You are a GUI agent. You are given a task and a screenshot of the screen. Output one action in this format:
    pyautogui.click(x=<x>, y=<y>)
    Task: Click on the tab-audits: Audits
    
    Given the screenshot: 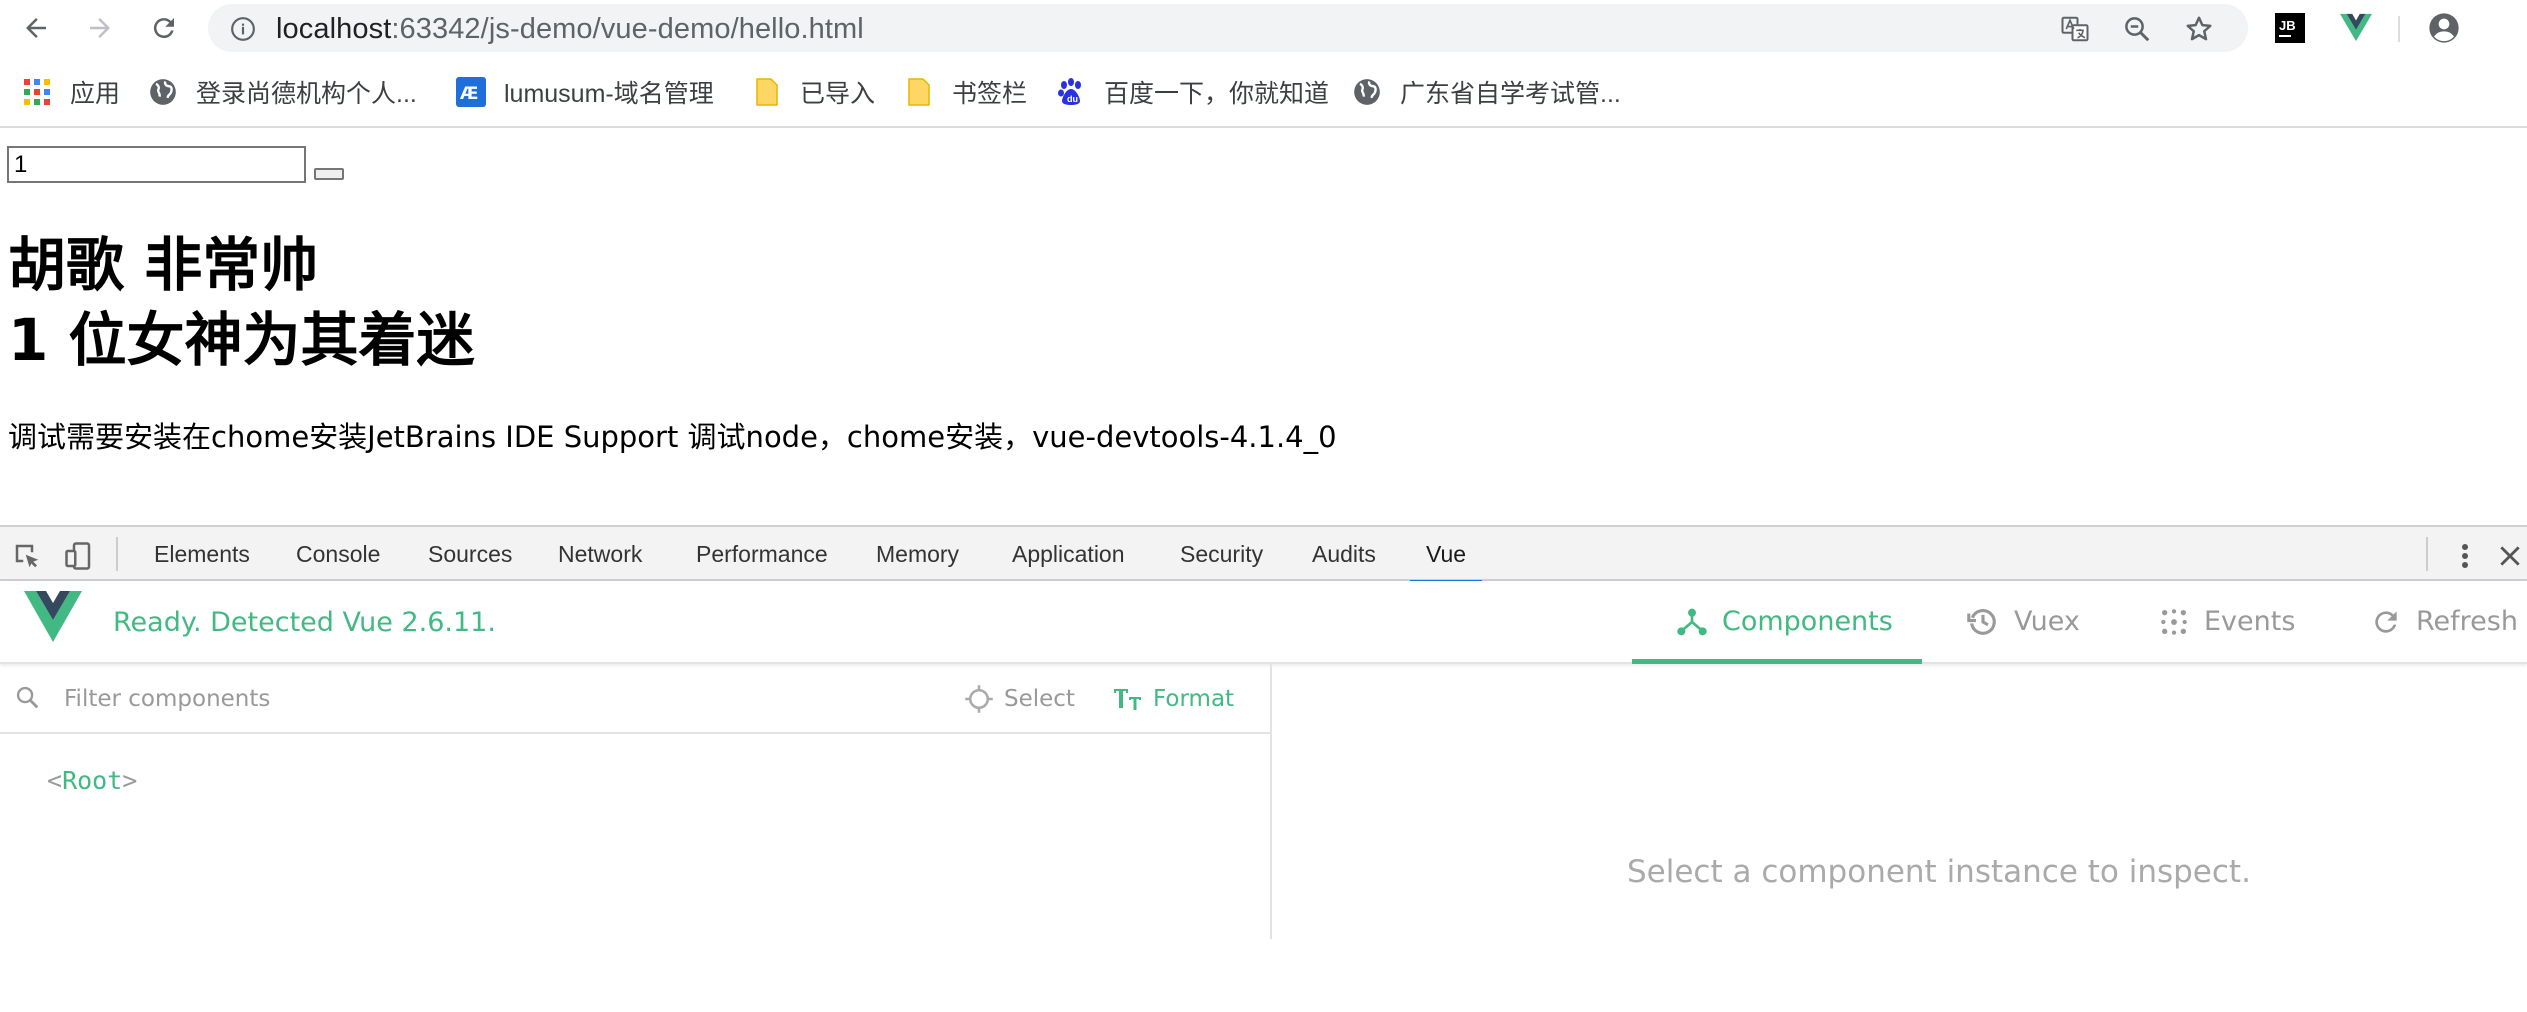 What is the action you would take?
    pyautogui.click(x=1344, y=554)
    